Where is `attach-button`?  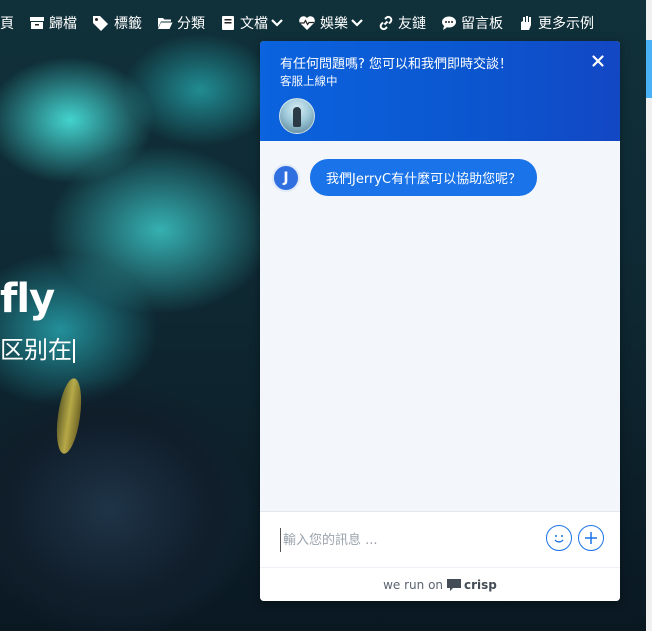 attach-button is located at coordinates (591, 538).